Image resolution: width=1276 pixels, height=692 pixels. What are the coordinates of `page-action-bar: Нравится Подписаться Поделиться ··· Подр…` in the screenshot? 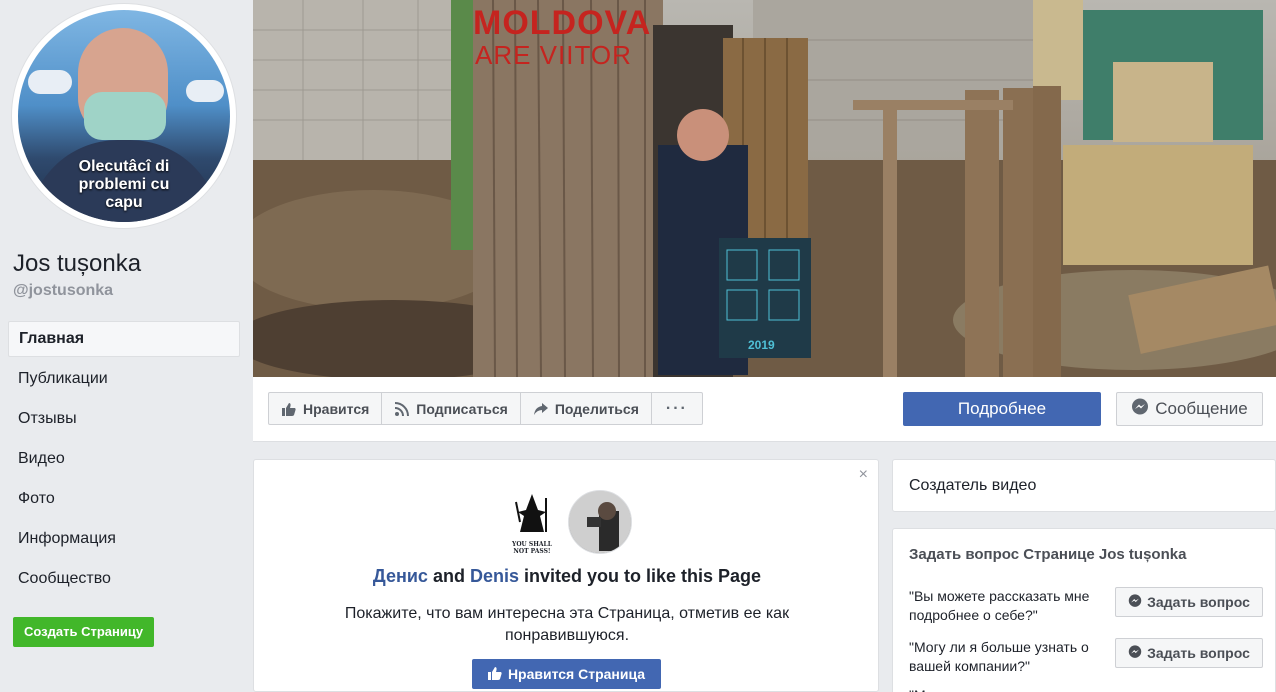 It's located at (764, 409).